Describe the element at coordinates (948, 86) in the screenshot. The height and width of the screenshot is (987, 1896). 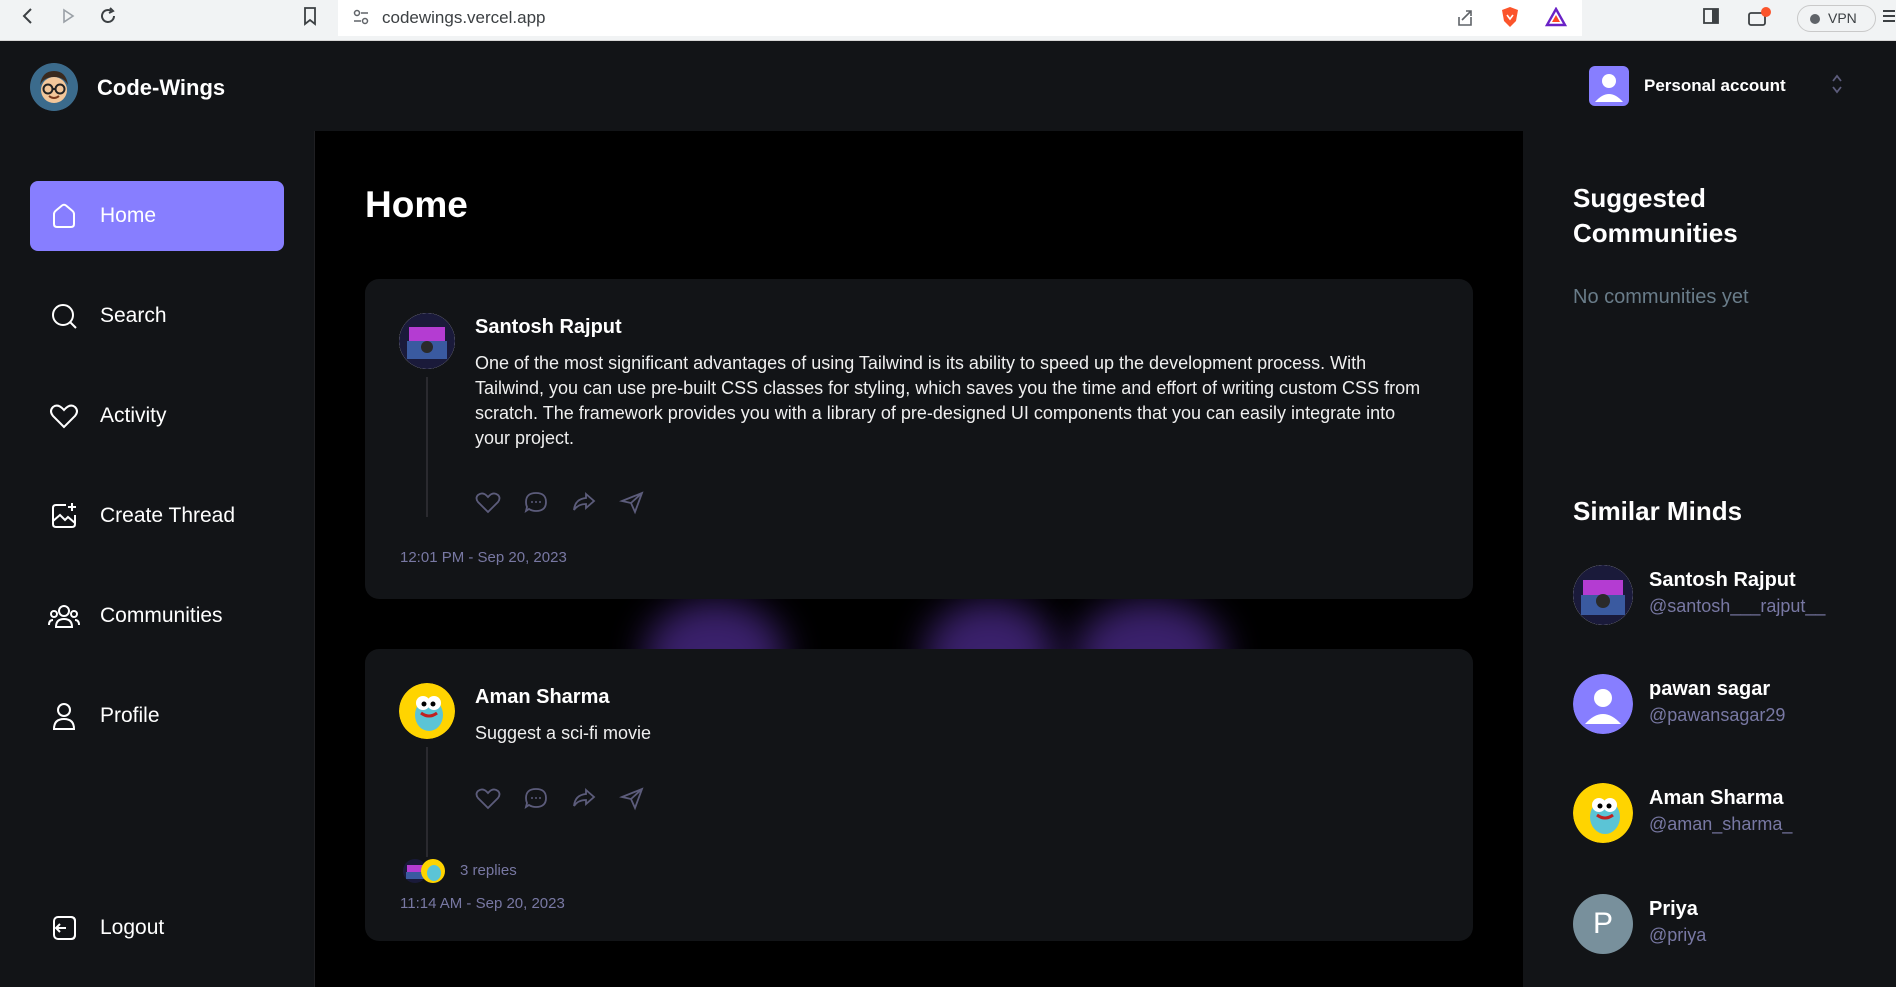
I see `app-topbar: Code-Wings Personal account` at that location.